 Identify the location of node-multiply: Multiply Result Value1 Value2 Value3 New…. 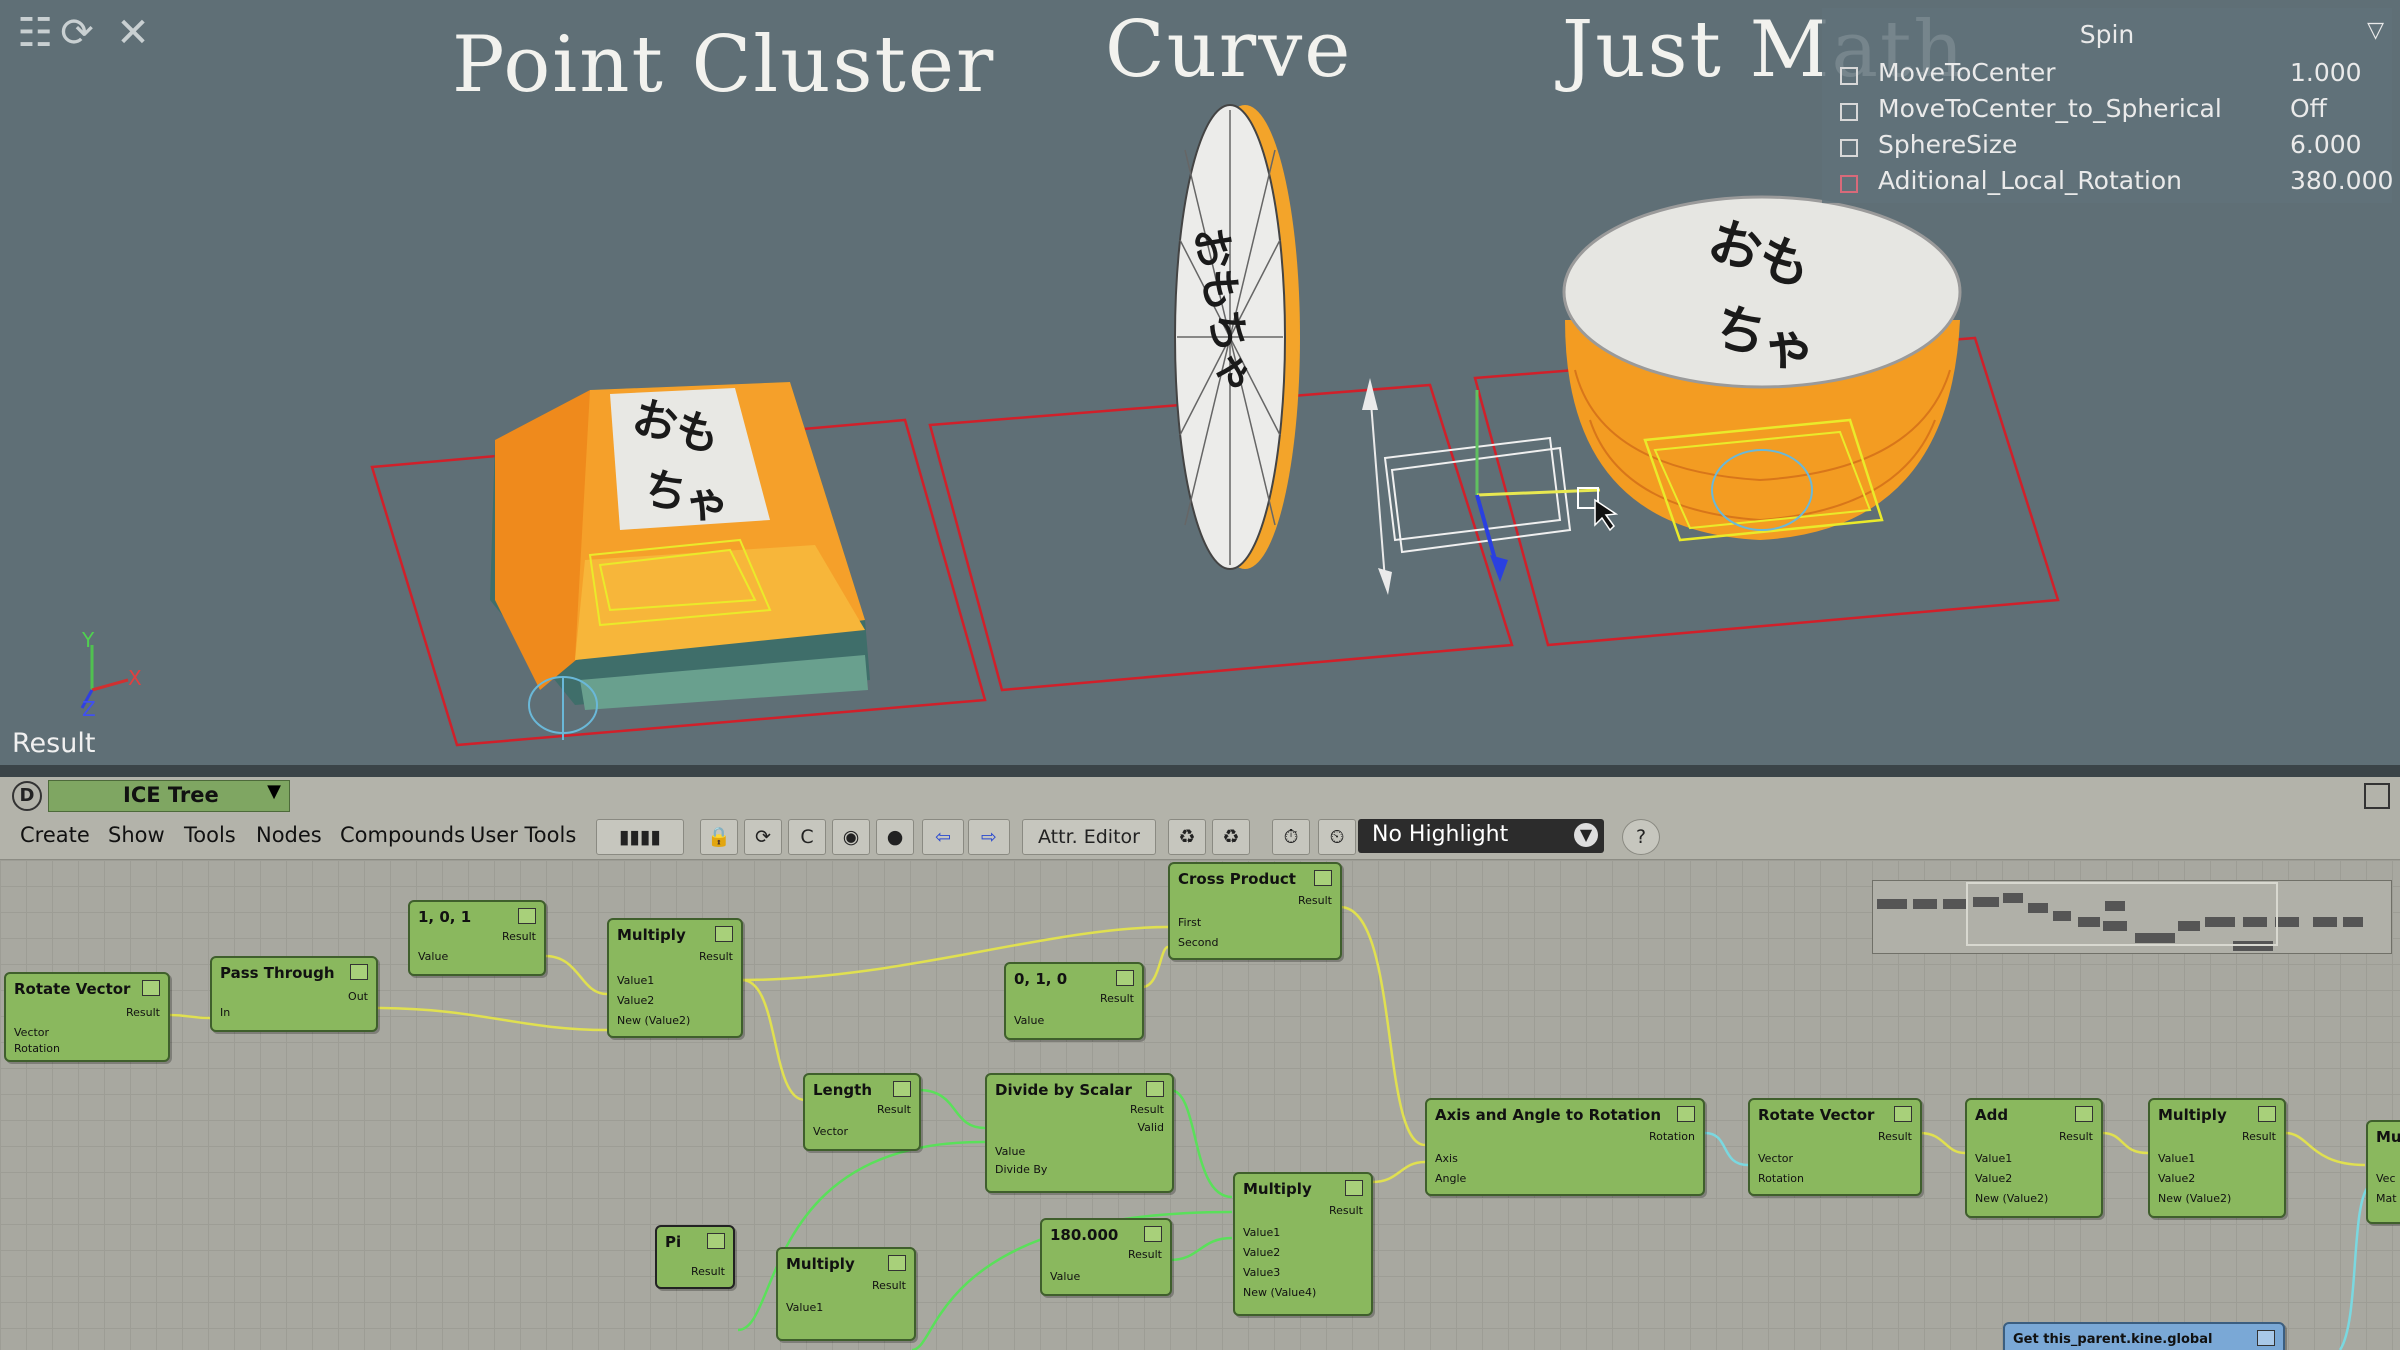
(1303, 1244).